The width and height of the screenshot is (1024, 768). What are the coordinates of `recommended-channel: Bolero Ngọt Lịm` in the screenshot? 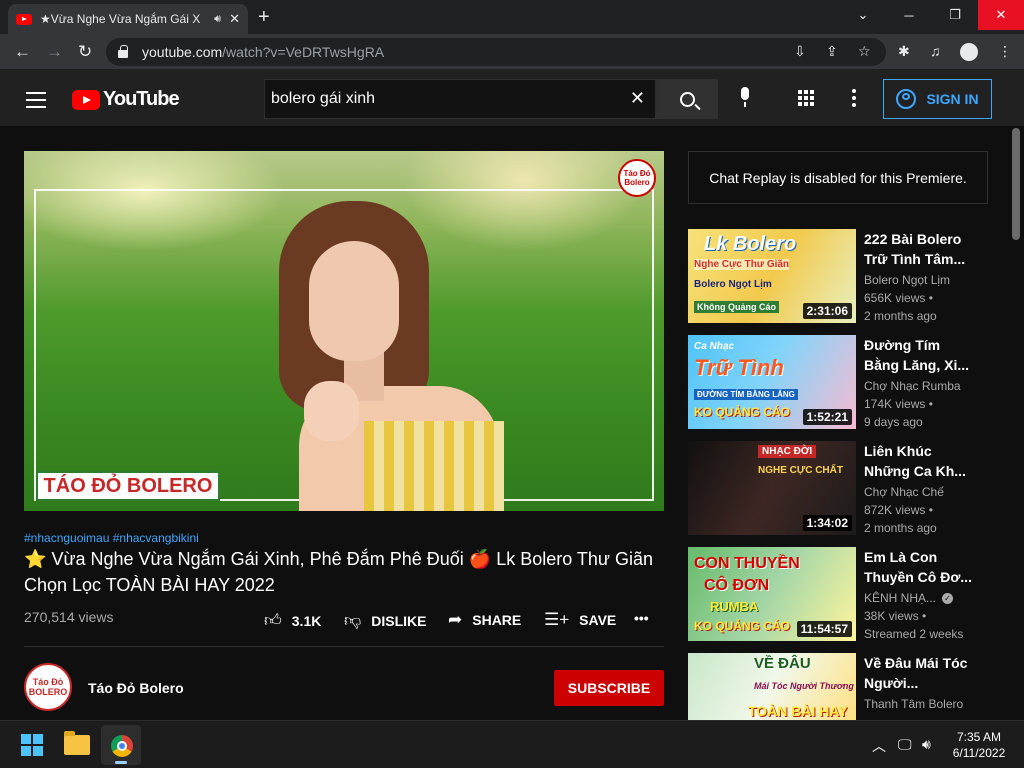 It's located at (907, 280).